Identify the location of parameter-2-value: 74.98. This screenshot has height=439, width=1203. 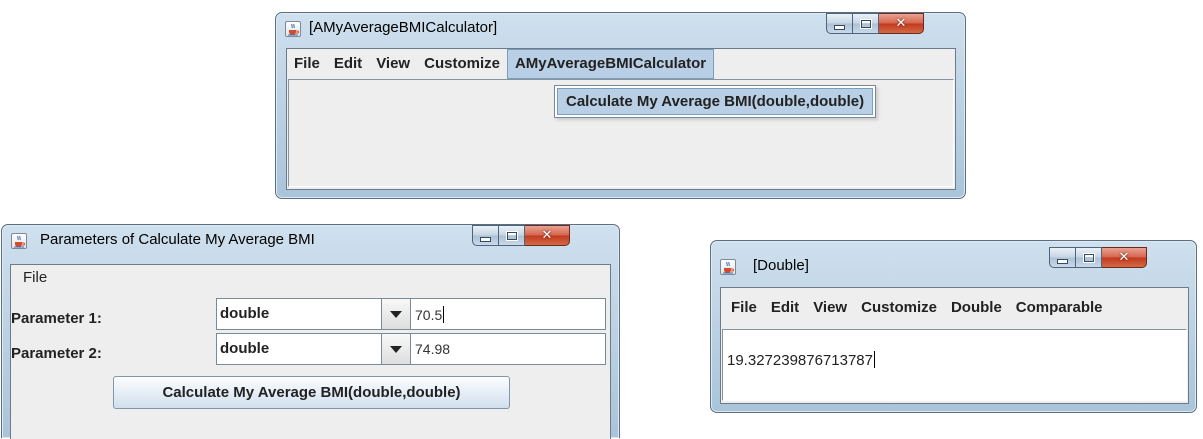
(433, 349).